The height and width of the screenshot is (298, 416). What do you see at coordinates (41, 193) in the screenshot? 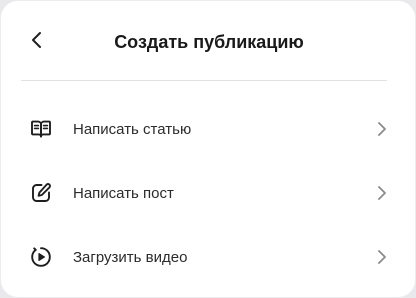
I see `pen-edit-icon` at bounding box center [41, 193].